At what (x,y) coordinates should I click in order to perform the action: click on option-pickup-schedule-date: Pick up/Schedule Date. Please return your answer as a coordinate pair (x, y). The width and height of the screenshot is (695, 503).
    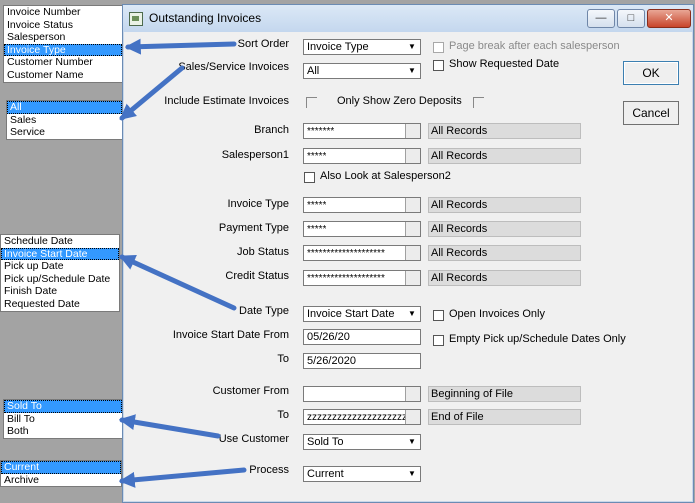
    Looking at the image, I should click on (60, 279).